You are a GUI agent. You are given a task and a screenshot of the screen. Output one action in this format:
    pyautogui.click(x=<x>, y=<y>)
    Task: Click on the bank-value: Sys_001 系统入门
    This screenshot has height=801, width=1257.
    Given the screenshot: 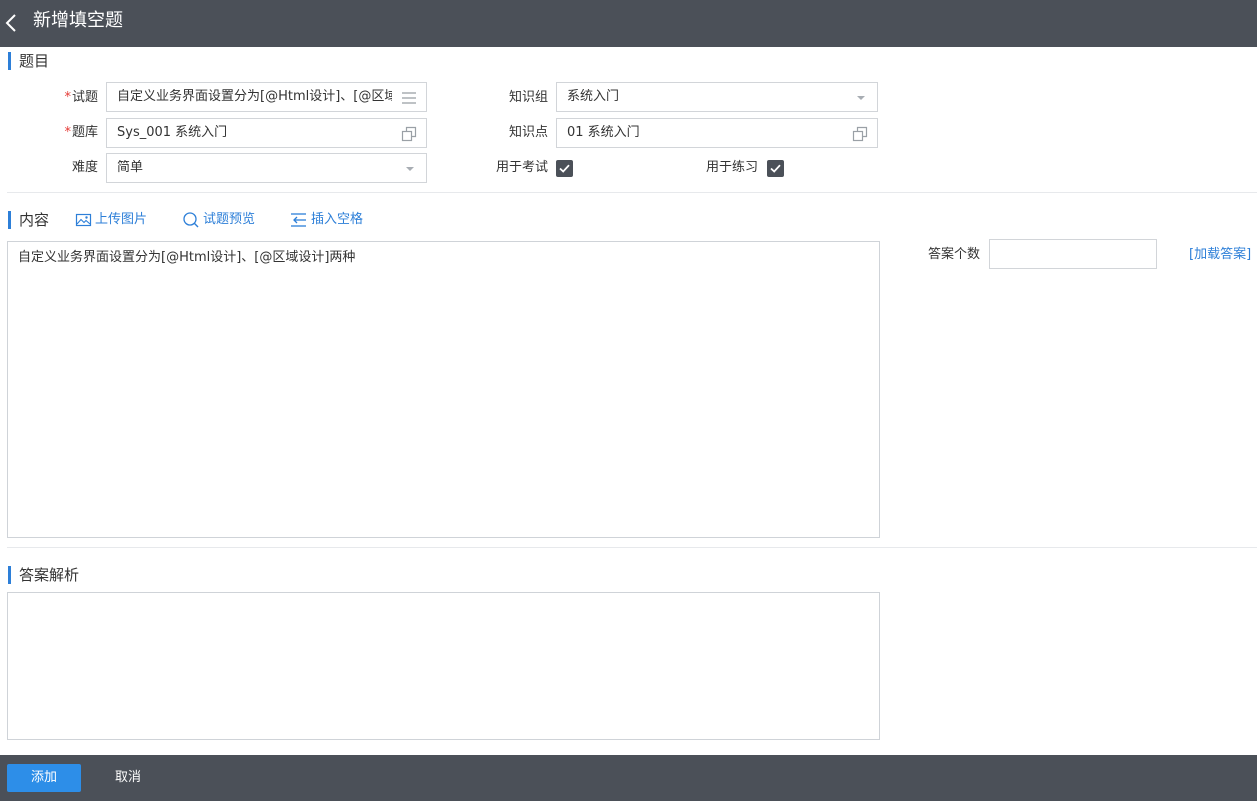 What is the action you would take?
    pyautogui.click(x=172, y=132)
    